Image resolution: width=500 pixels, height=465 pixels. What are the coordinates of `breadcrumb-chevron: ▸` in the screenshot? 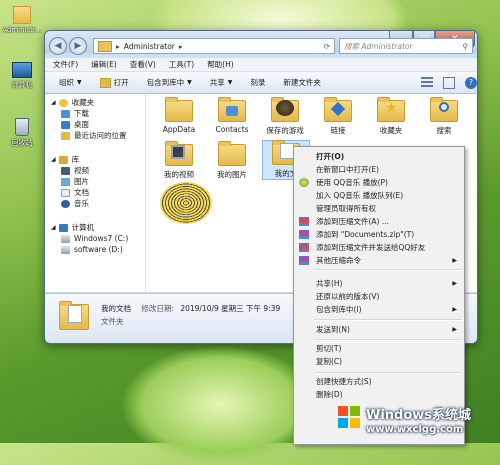 It's located at (181, 46).